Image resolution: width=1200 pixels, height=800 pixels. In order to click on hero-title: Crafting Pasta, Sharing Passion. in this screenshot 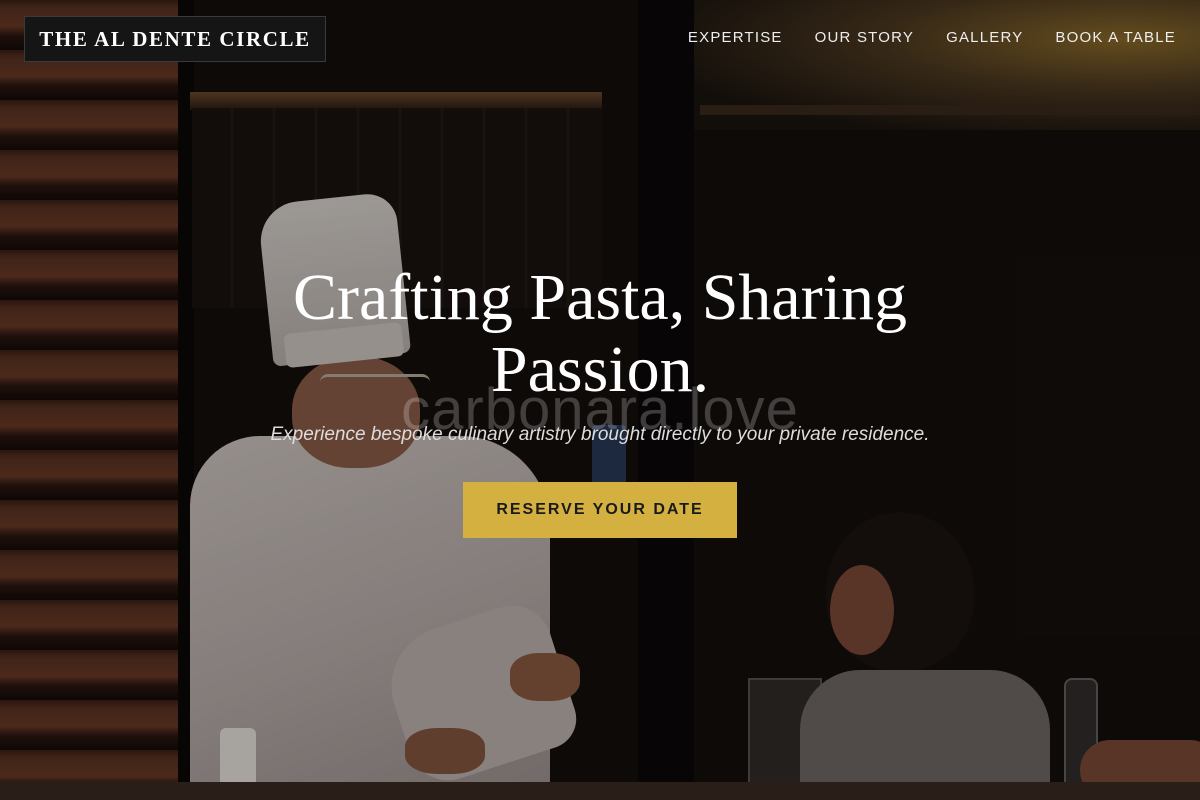, I will do `click(600, 334)`.